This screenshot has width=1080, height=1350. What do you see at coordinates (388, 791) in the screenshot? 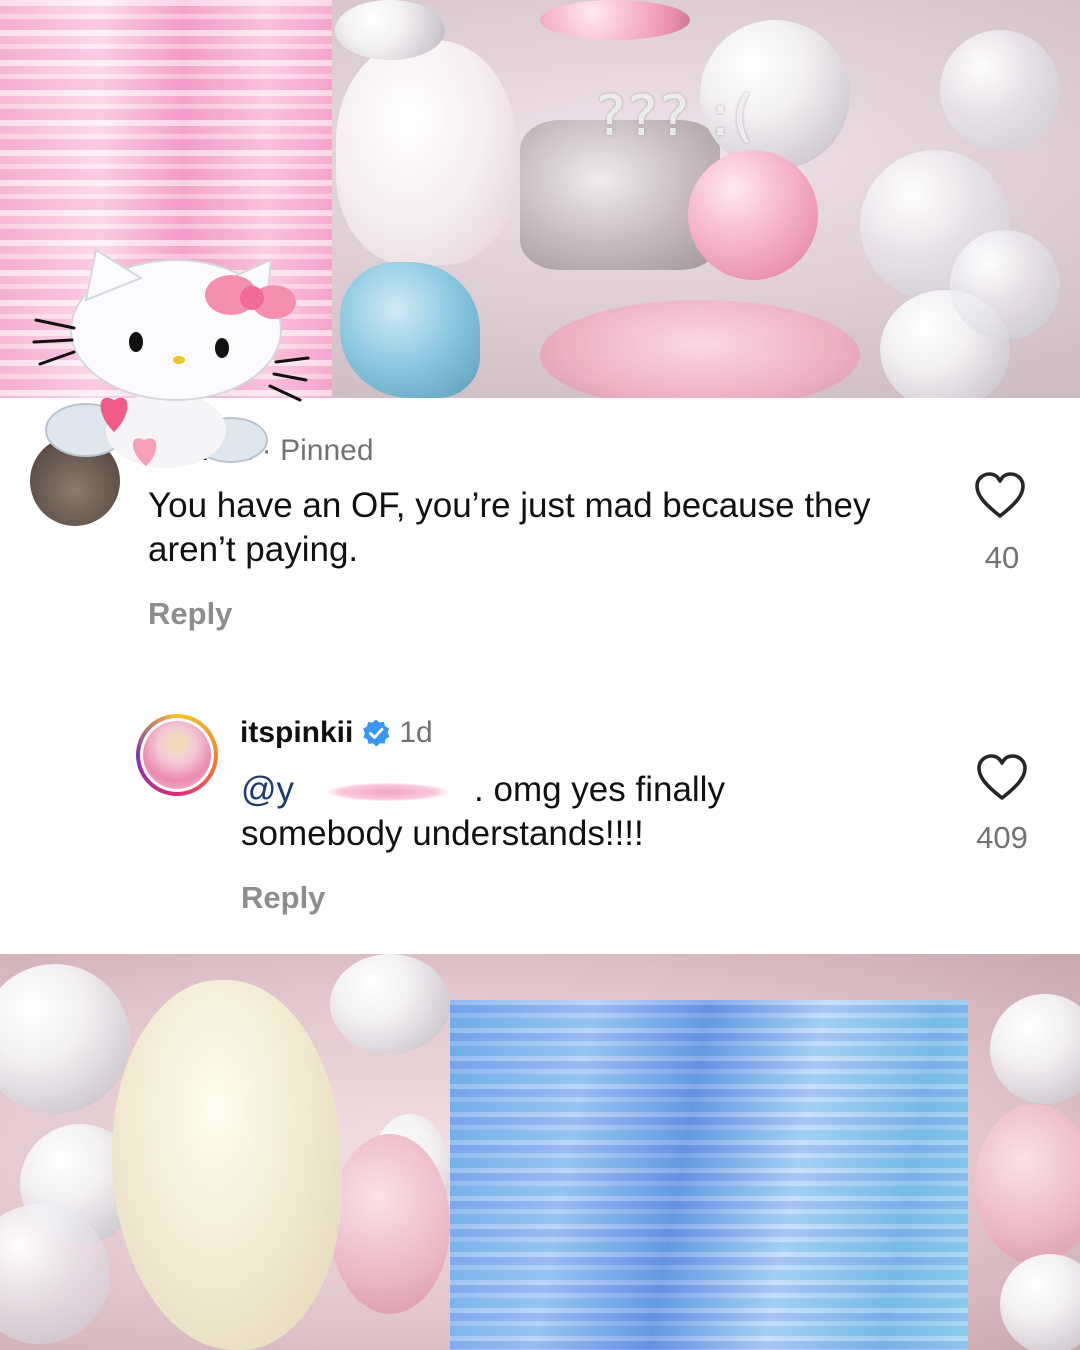
I see `redaction-mark` at bounding box center [388, 791].